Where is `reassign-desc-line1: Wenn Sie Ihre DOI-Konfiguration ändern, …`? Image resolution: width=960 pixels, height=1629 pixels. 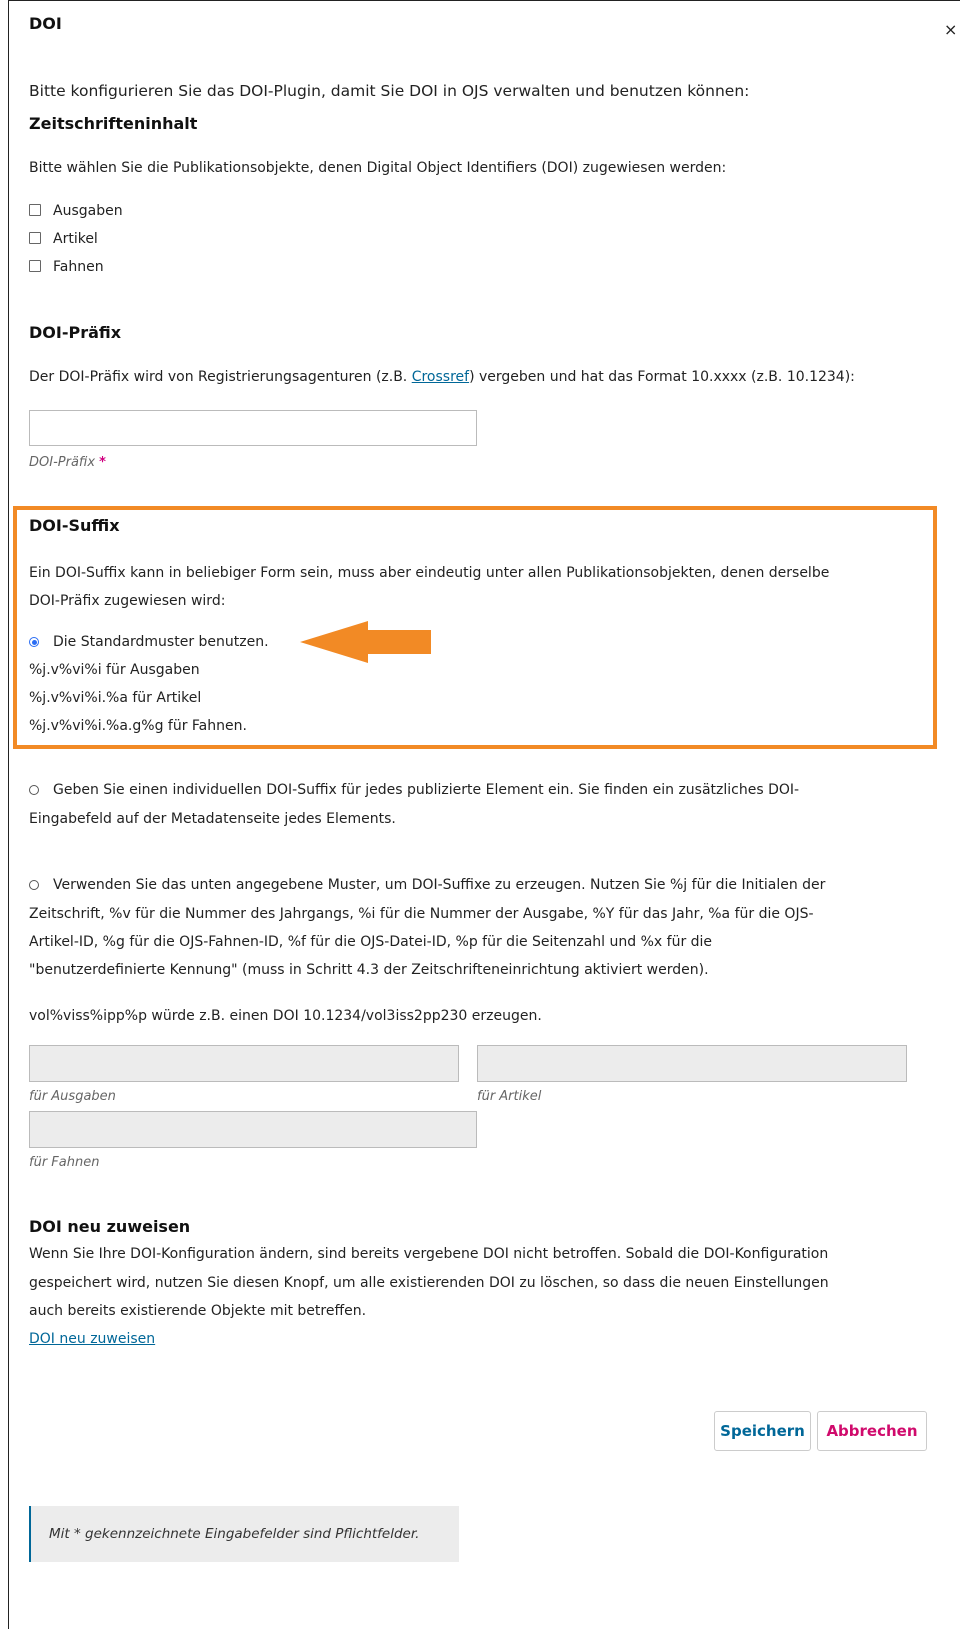 reassign-desc-line1: Wenn Sie Ihre DOI-Konfiguration ändern, … is located at coordinates (429, 1254).